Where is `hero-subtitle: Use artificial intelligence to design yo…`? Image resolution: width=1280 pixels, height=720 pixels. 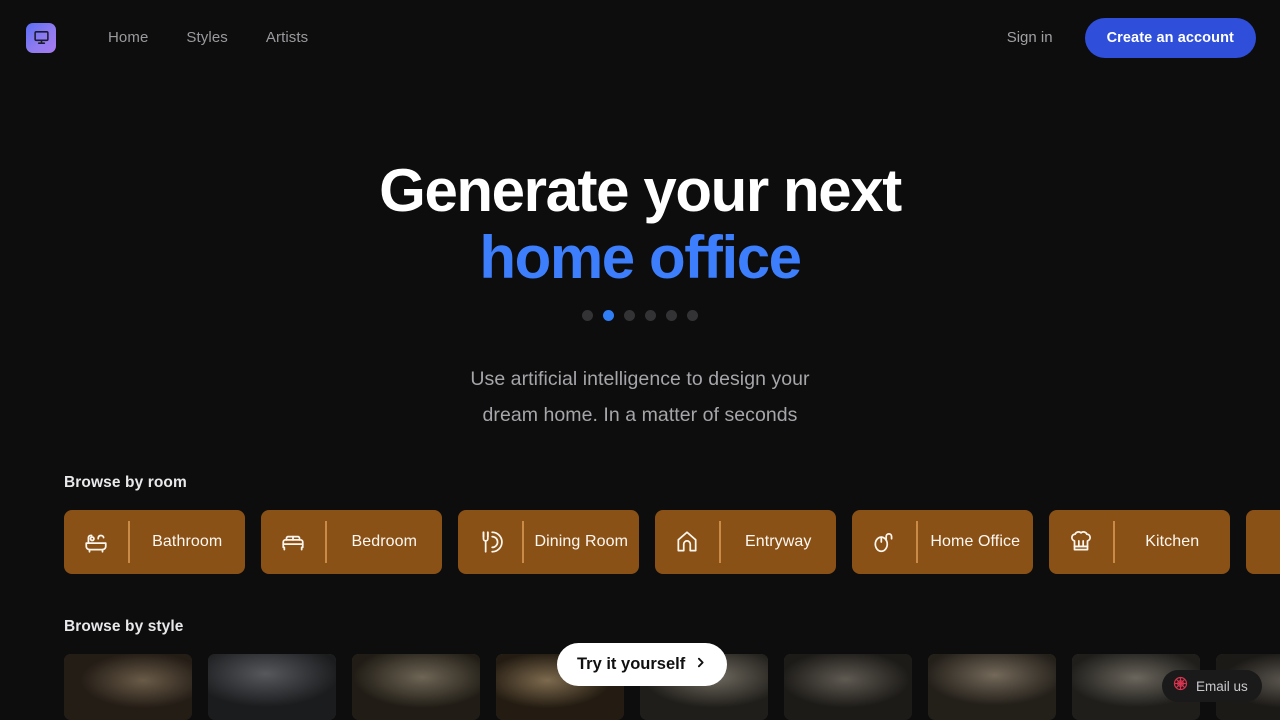 hero-subtitle: Use artificial intelligence to design yo… is located at coordinates (640, 397).